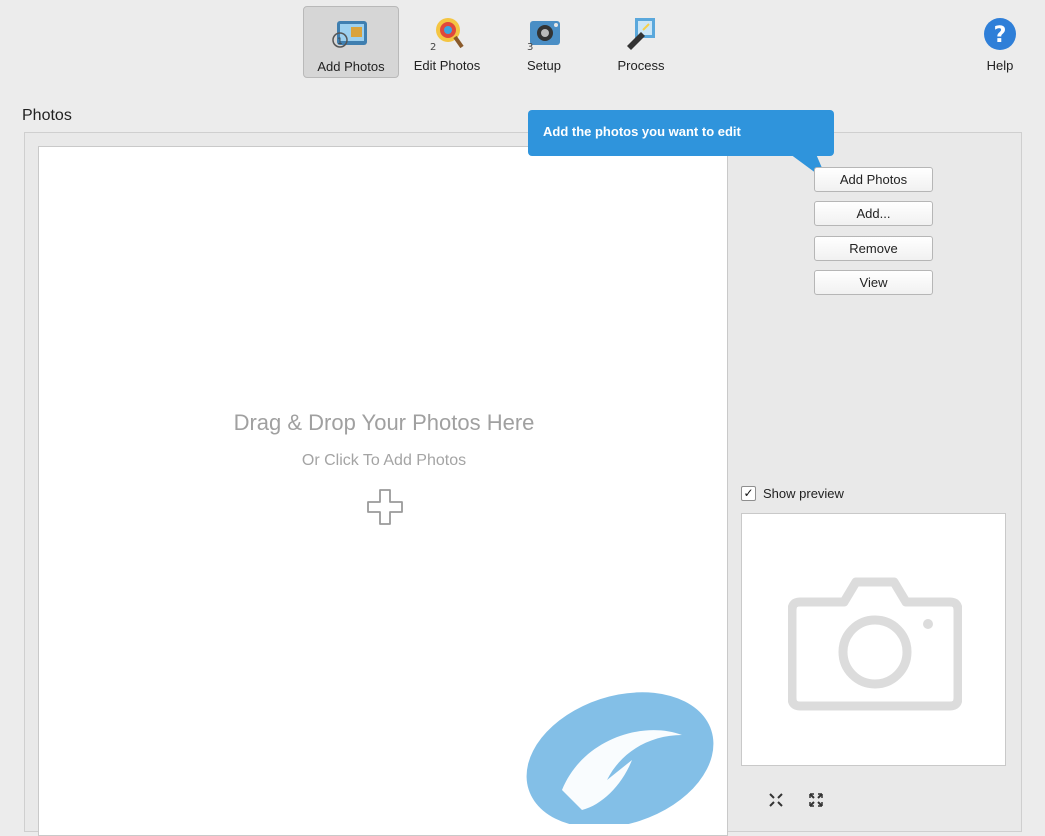  What do you see at coordinates (433, 47) in the screenshot?
I see `svg-text: 2` at bounding box center [433, 47].